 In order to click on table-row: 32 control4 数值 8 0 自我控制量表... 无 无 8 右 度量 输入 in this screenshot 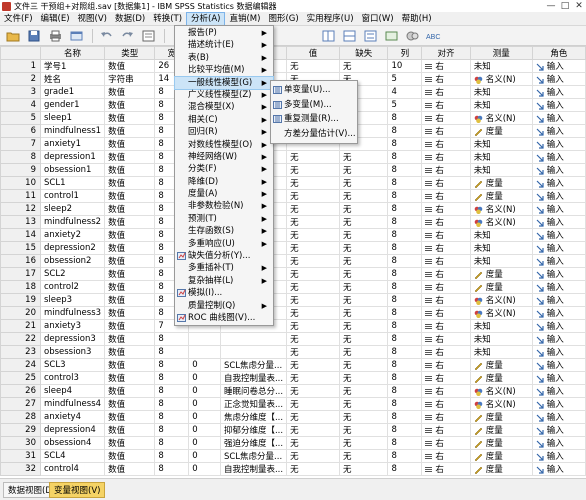, I will do `click(293, 469)`.